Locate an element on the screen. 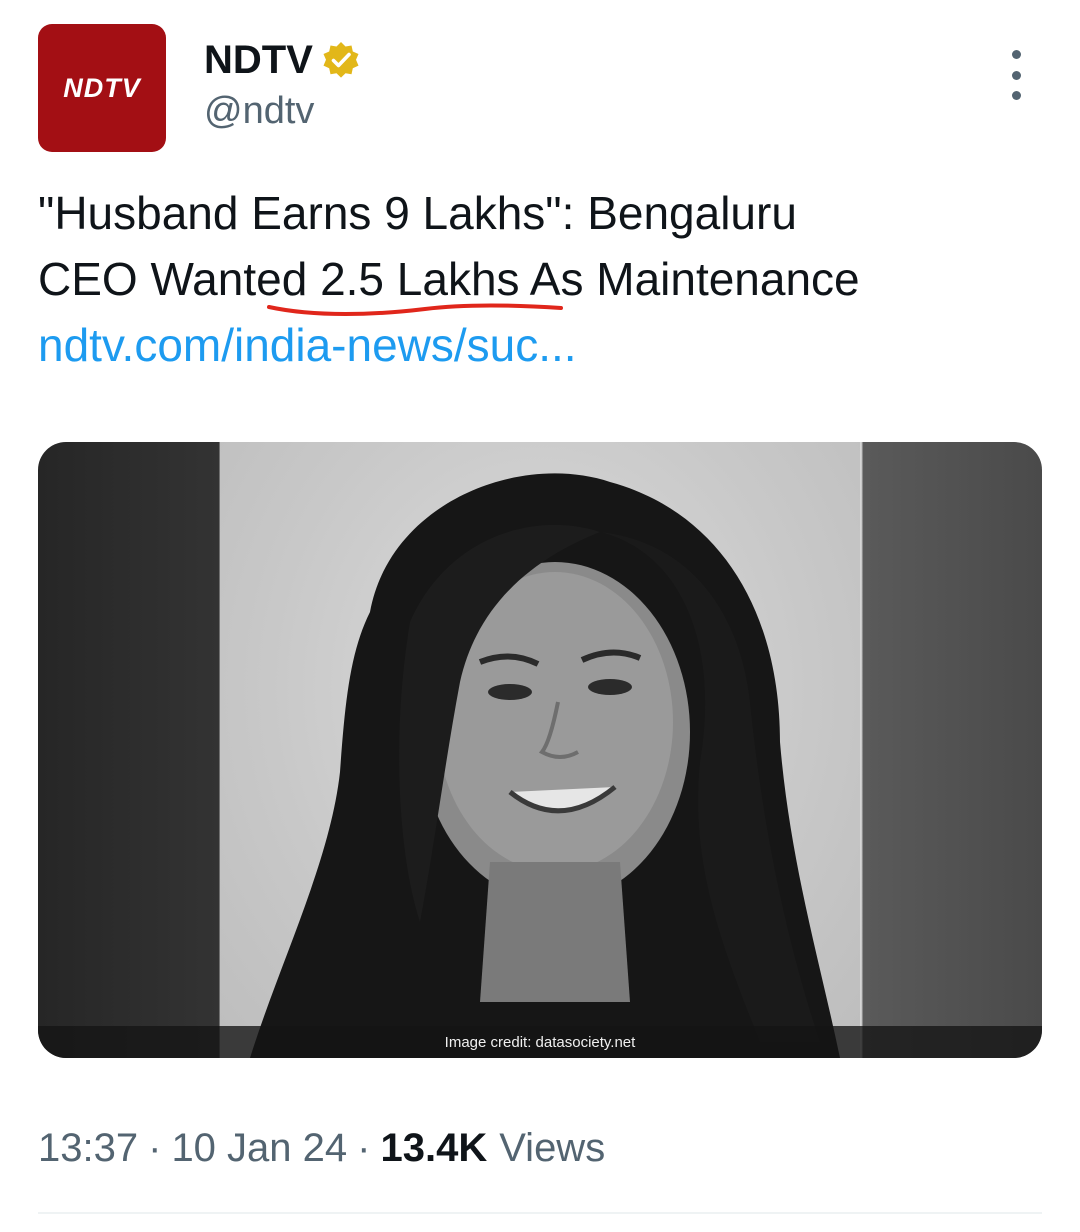  tweet-text-line: "Husband Earns 9 Lakhs": Bengaluru is located at coordinates (417, 213).